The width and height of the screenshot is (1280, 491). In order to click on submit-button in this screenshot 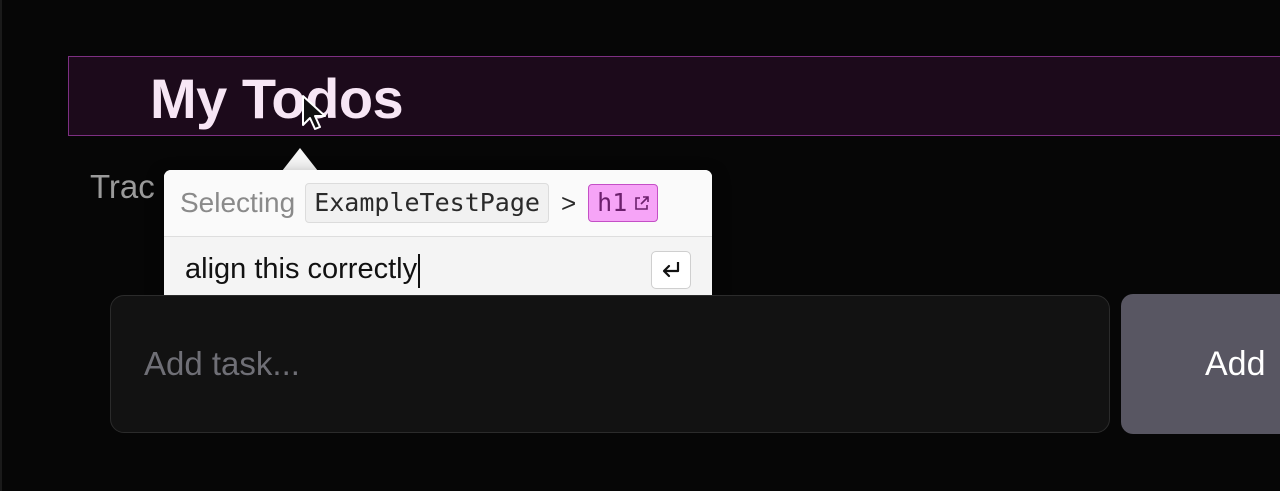, I will do `click(671, 270)`.